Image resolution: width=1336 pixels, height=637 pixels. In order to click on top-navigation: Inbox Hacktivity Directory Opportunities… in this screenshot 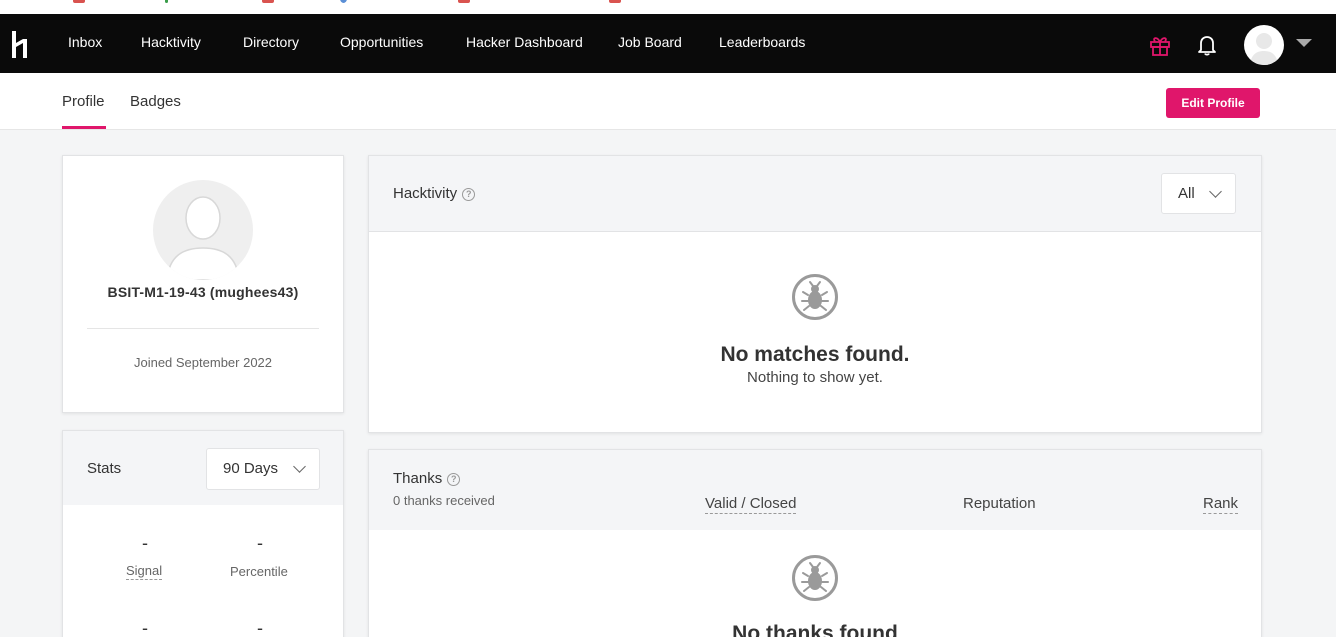, I will do `click(668, 43)`.